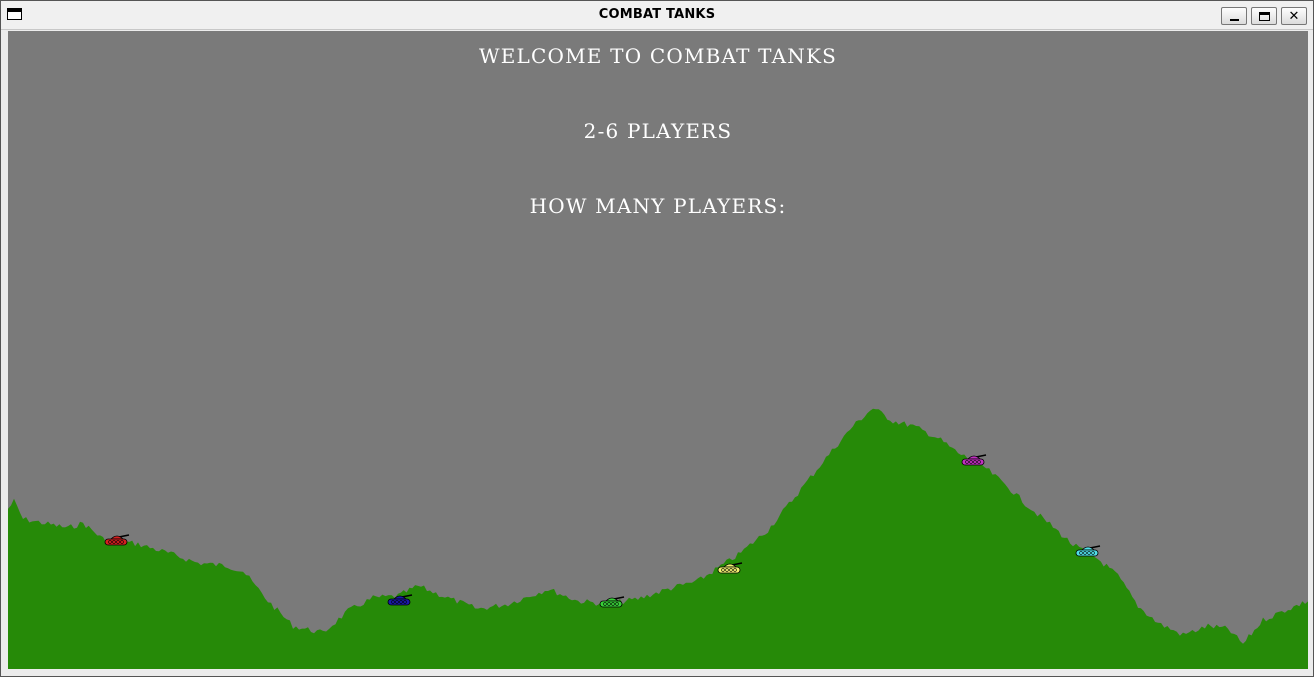 This screenshot has height=677, width=1314. What do you see at coordinates (658, 56) in the screenshot?
I see `welcome-text: WELCOME TO COMBAT TANKS` at bounding box center [658, 56].